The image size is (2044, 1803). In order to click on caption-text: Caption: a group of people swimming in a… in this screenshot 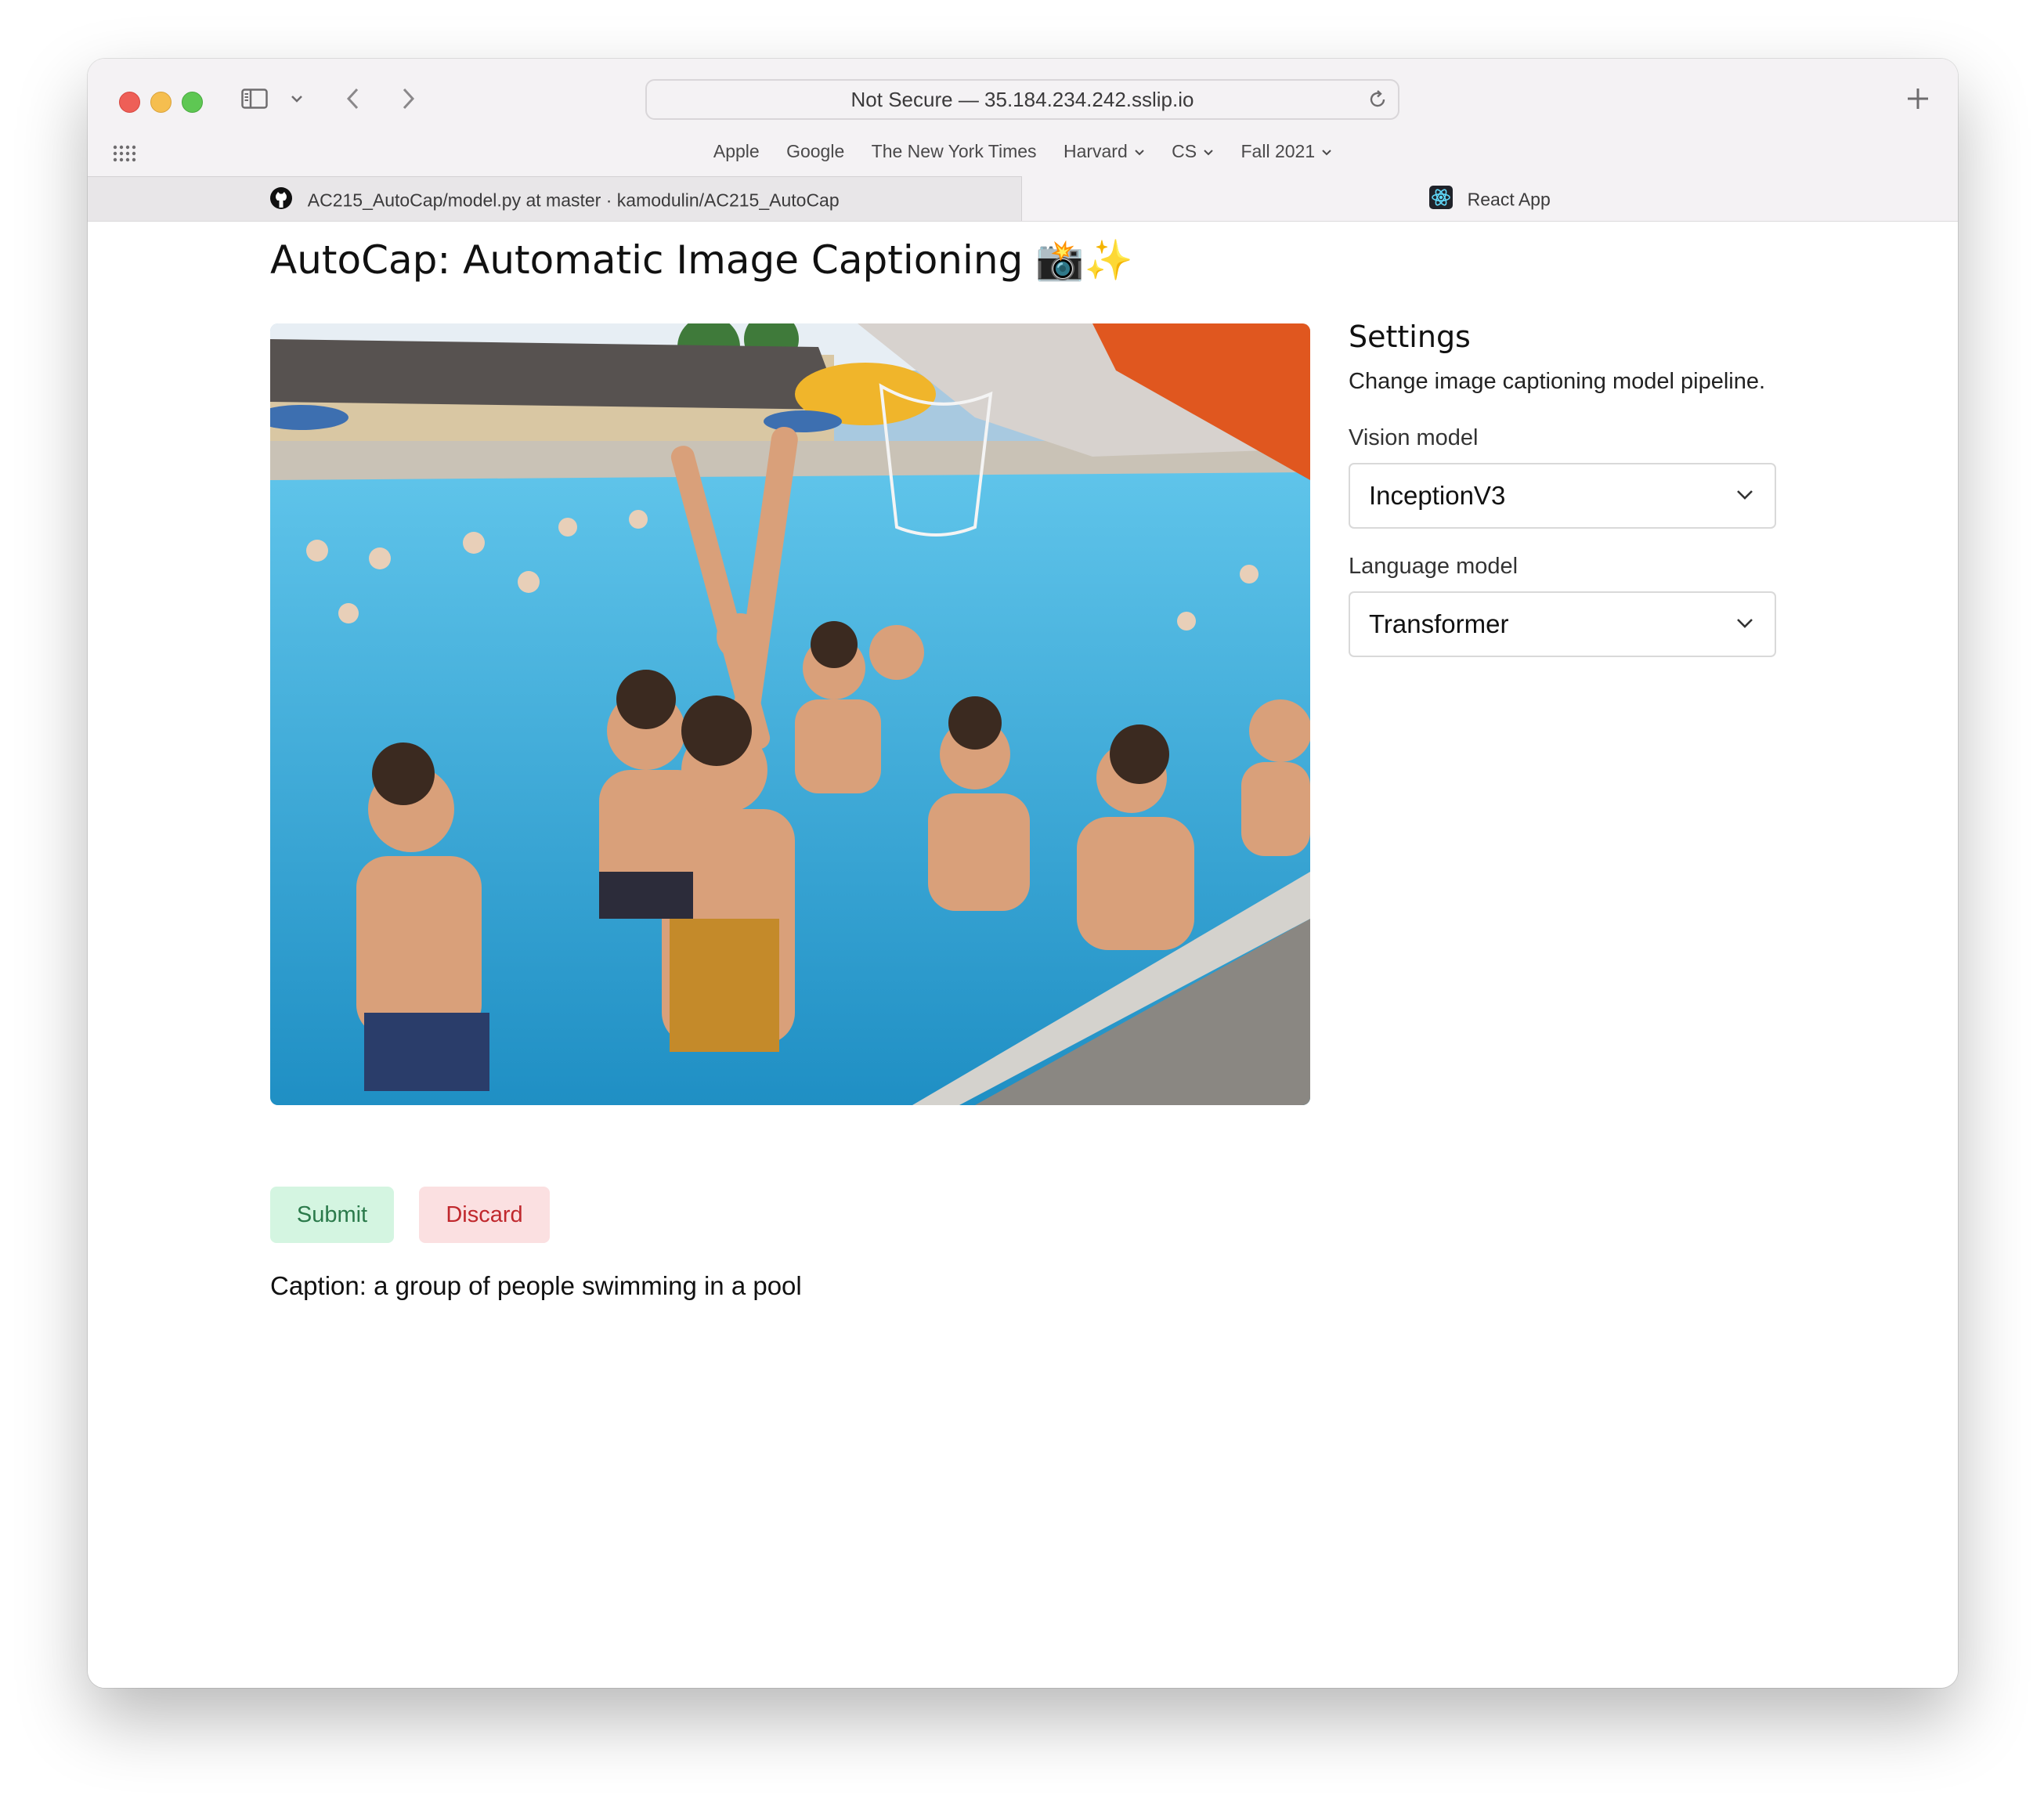, I will do `click(536, 1285)`.